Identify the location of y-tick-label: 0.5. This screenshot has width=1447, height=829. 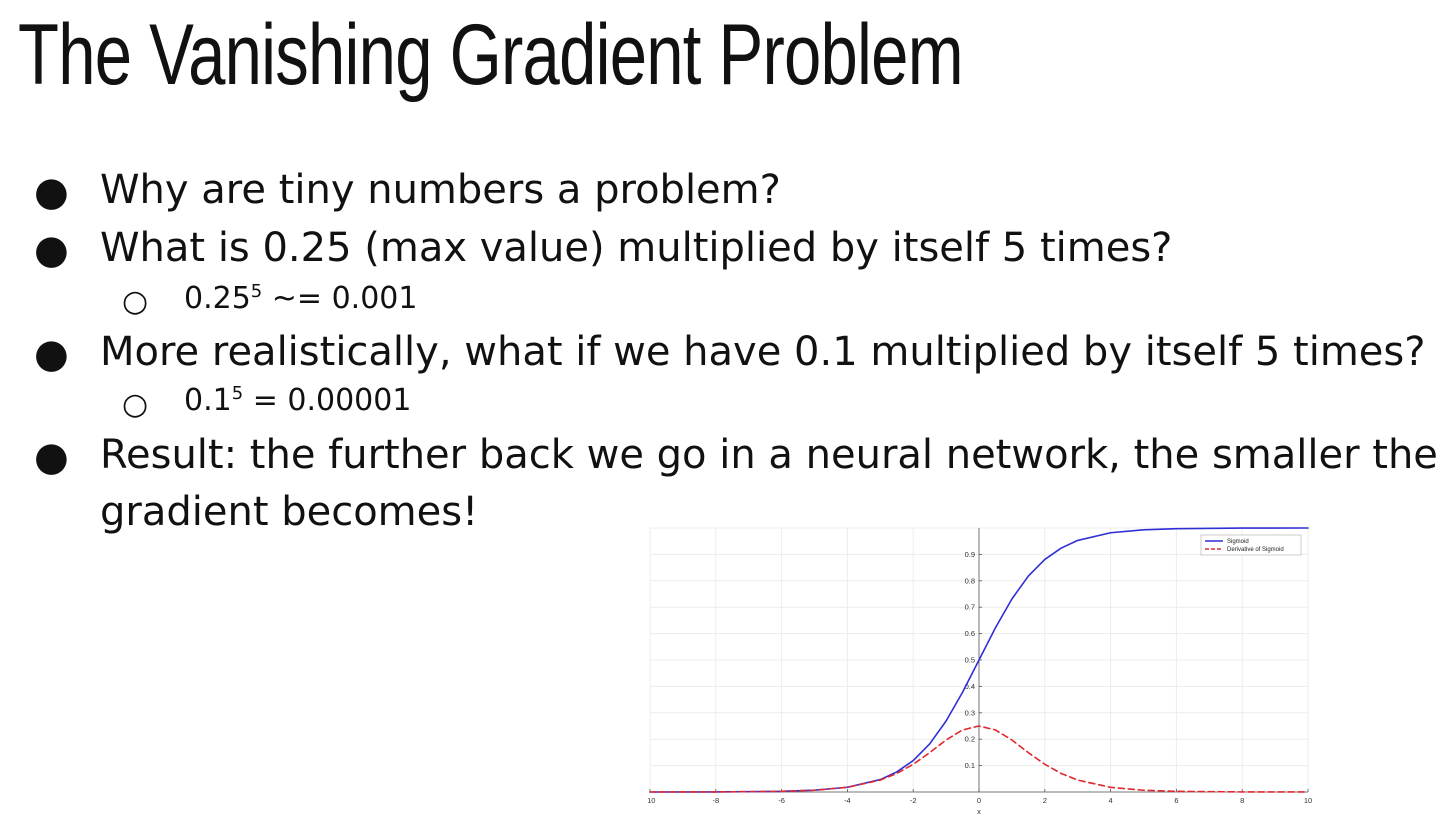
(970, 660).